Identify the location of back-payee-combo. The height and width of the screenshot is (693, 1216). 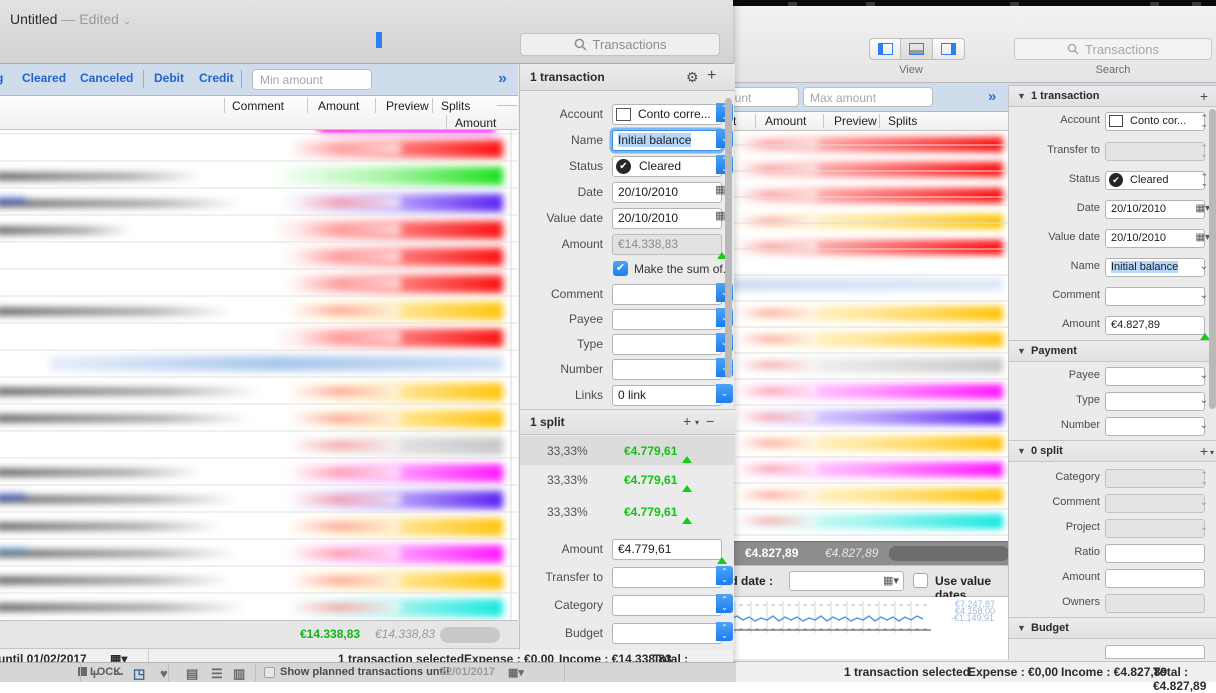
(1155, 376).